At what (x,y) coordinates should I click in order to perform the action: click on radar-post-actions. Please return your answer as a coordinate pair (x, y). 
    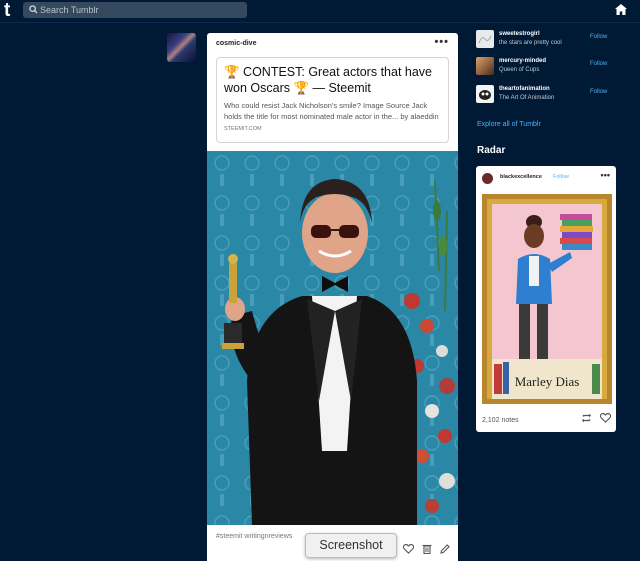
    Looking at the image, I should click on (596, 418).